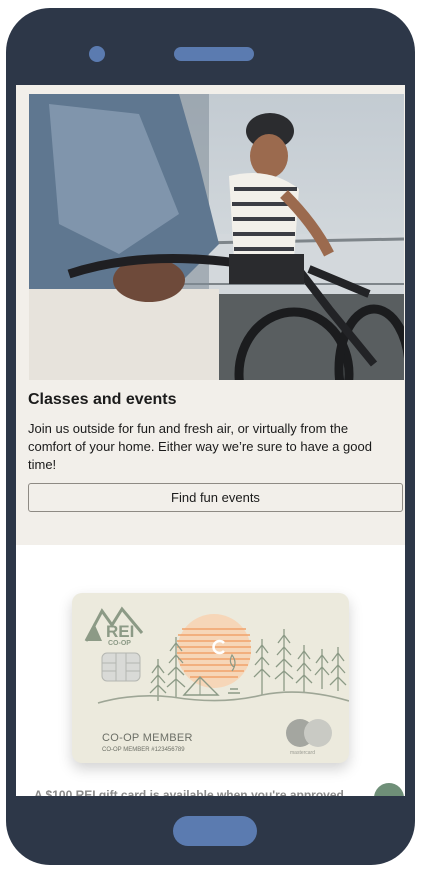  I want to click on rei-logo: REI CO-OP, so click(114, 626).